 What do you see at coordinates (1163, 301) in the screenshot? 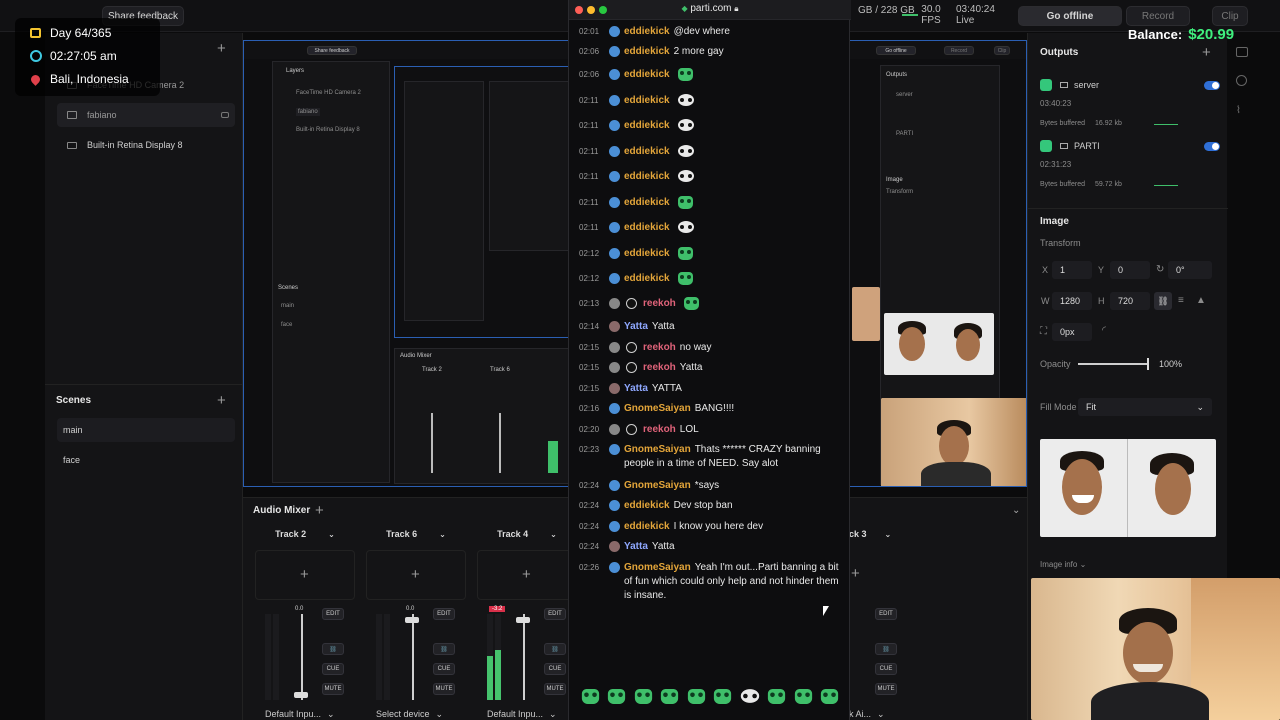
I see `link-aspect-icon: ⛓` at bounding box center [1163, 301].